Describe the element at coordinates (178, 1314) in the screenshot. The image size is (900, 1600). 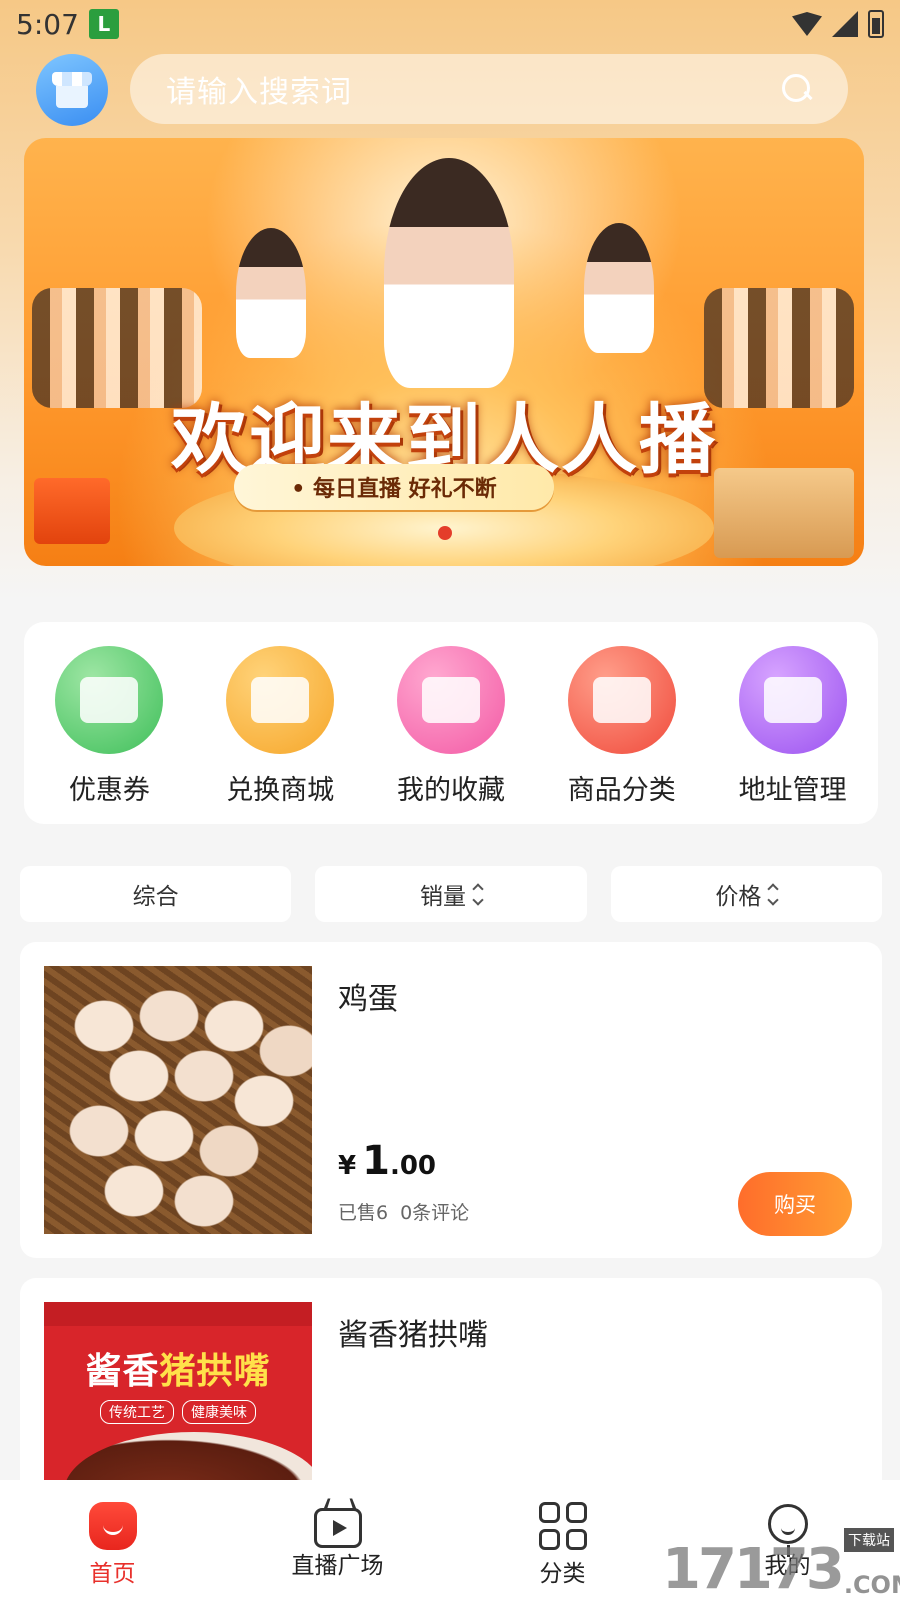
I see `pork-brand-strip` at that location.